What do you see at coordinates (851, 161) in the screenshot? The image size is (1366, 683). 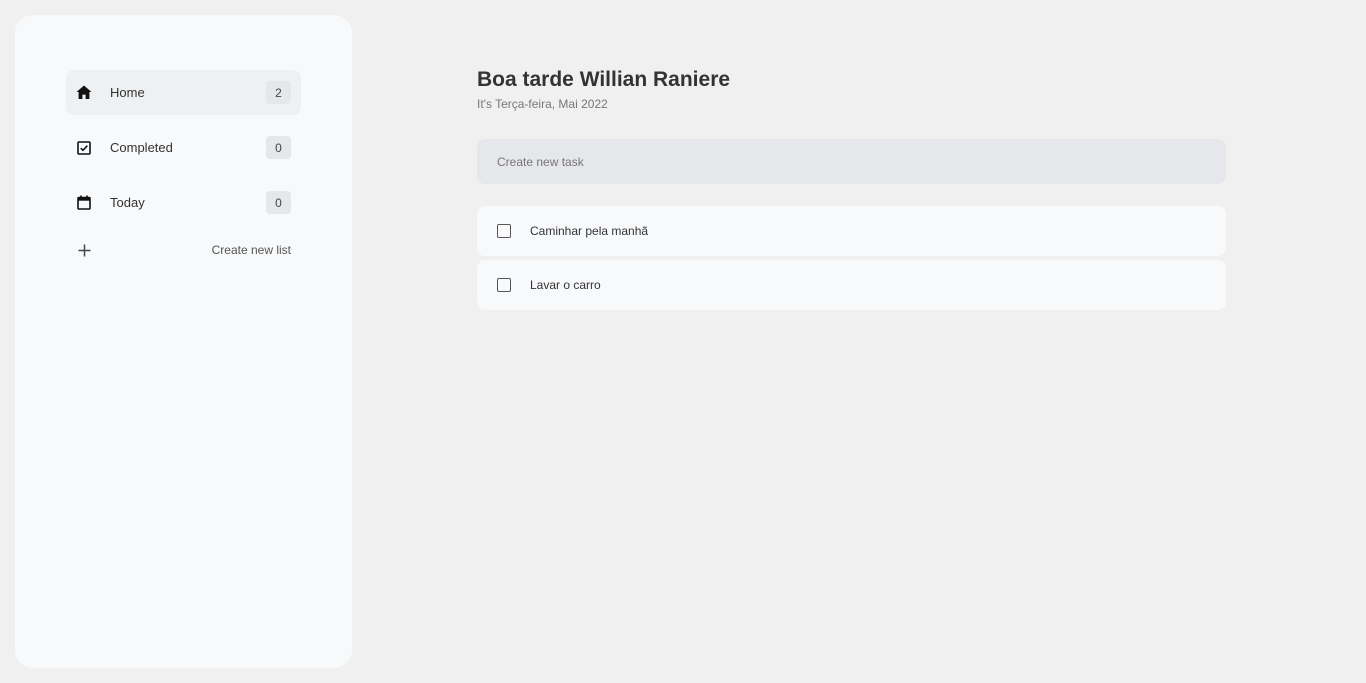 I see `new-task-input` at bounding box center [851, 161].